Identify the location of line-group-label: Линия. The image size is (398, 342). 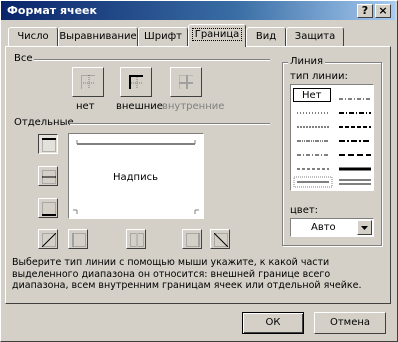
(307, 61).